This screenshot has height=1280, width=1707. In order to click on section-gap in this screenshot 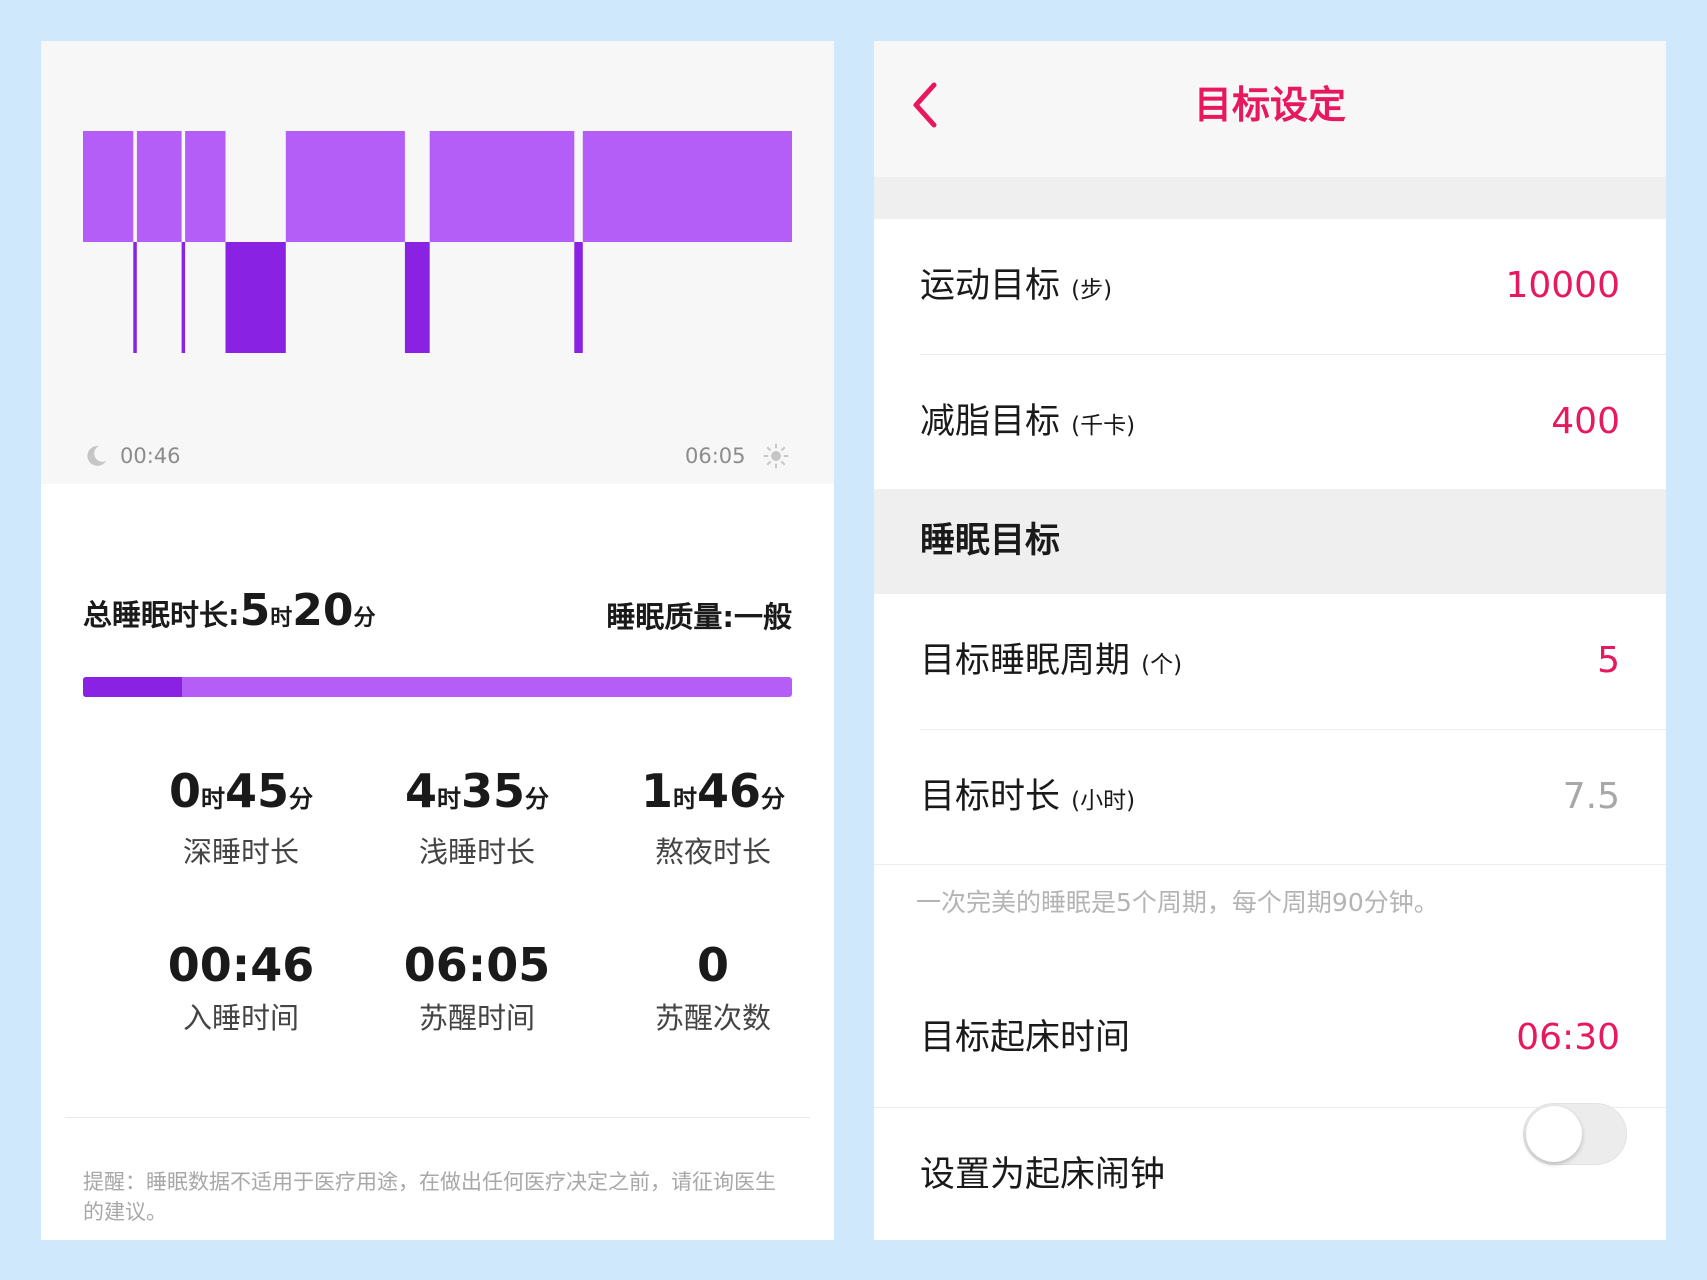, I will do `click(1270, 198)`.